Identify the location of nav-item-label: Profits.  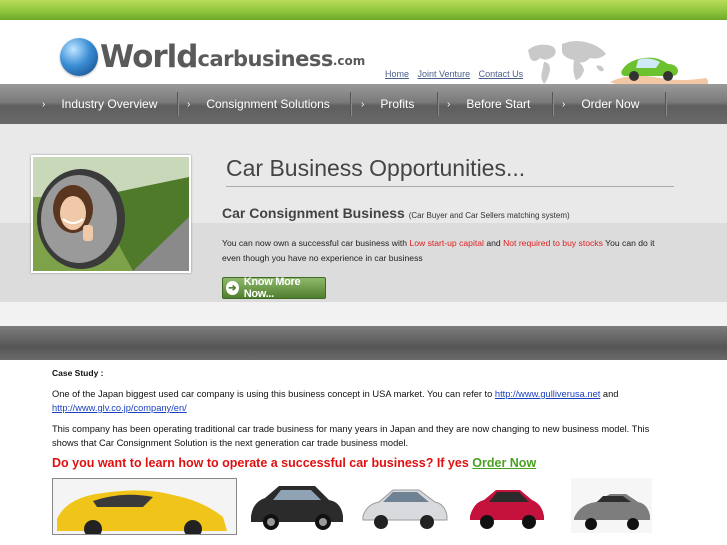
(397, 104).